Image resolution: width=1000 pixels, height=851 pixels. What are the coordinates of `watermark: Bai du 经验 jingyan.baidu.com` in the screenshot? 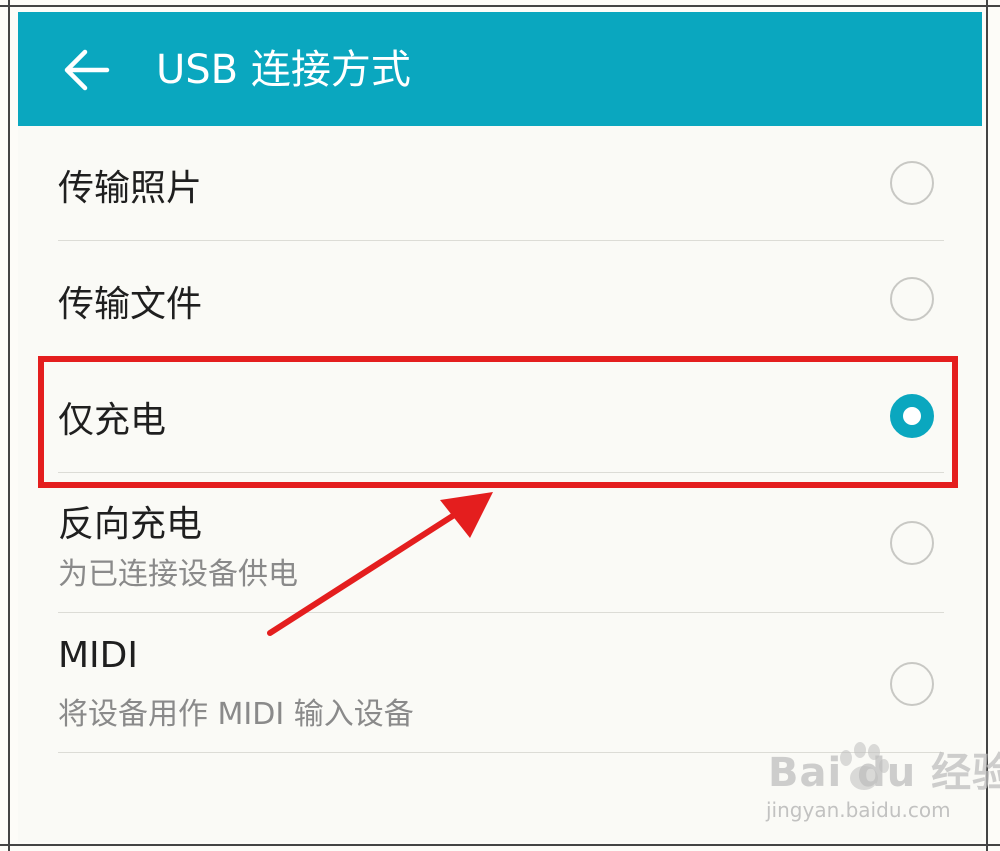 It's located at (880, 785).